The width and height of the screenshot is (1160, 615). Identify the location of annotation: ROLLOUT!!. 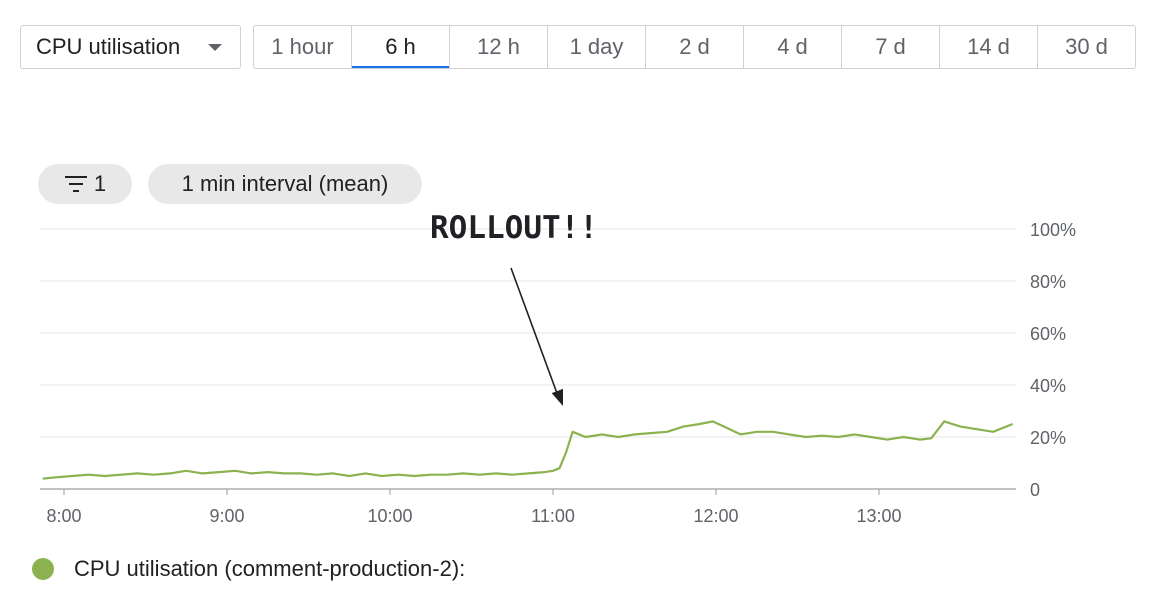
(514, 308).